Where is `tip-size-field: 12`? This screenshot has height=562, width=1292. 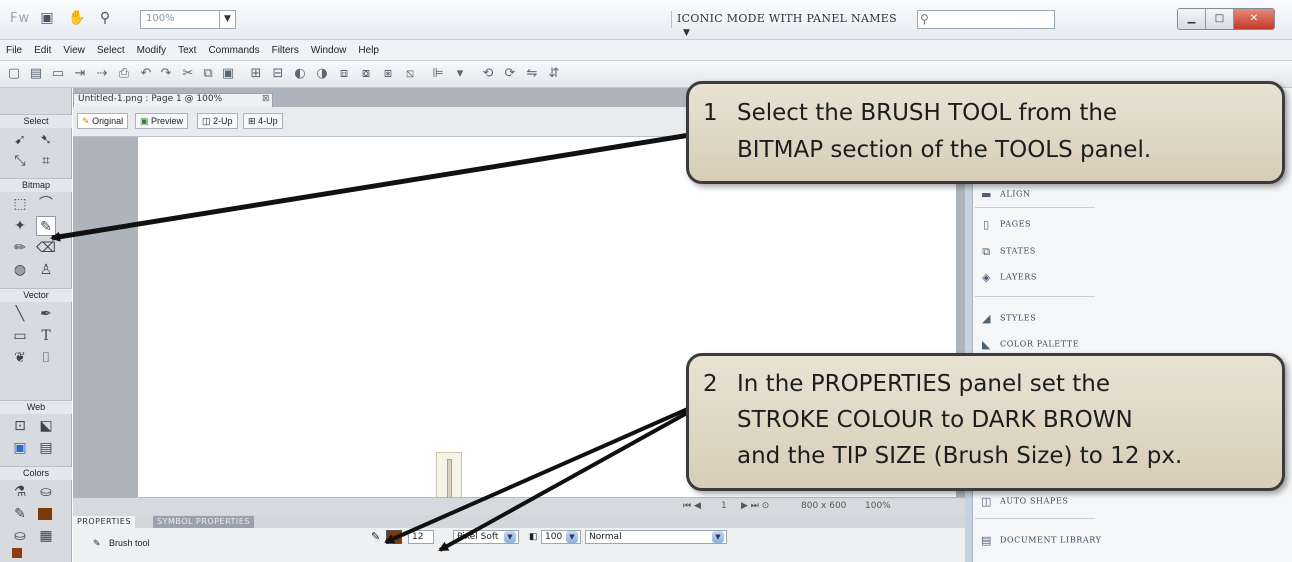 tip-size-field: 12 is located at coordinates (421, 537).